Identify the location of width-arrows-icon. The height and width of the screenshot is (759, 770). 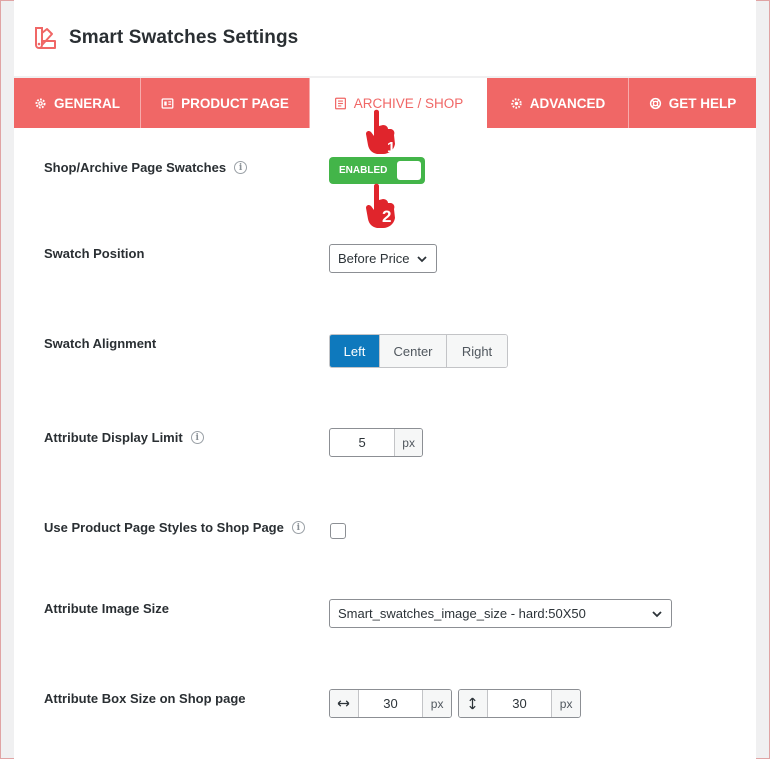
(344, 703).